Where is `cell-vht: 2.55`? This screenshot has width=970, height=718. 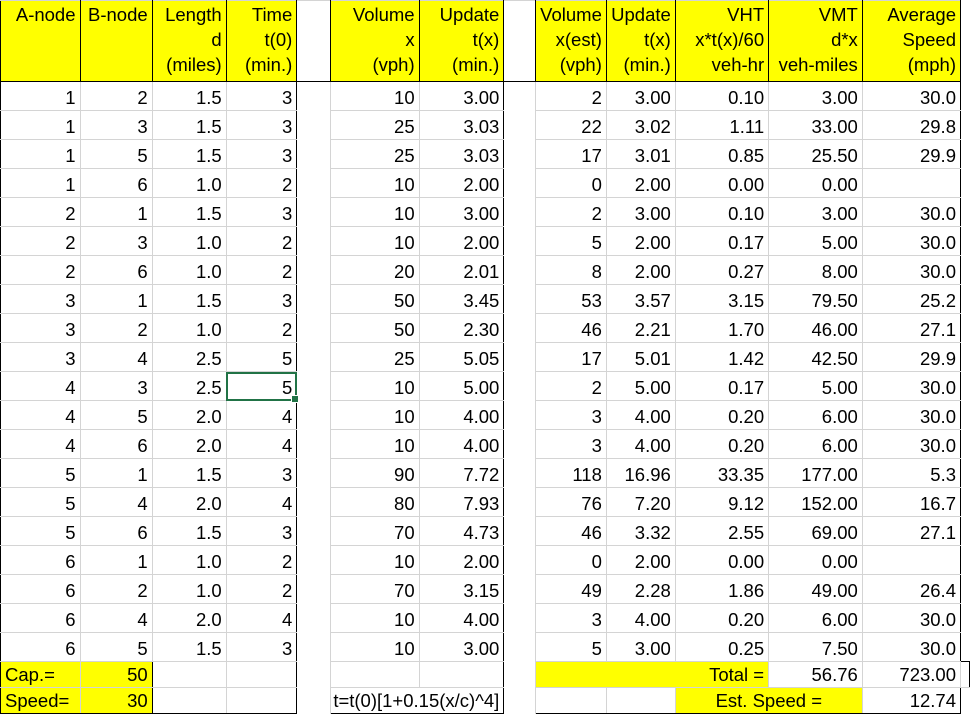
cell-vht: 2.55 is located at coordinates (722, 531).